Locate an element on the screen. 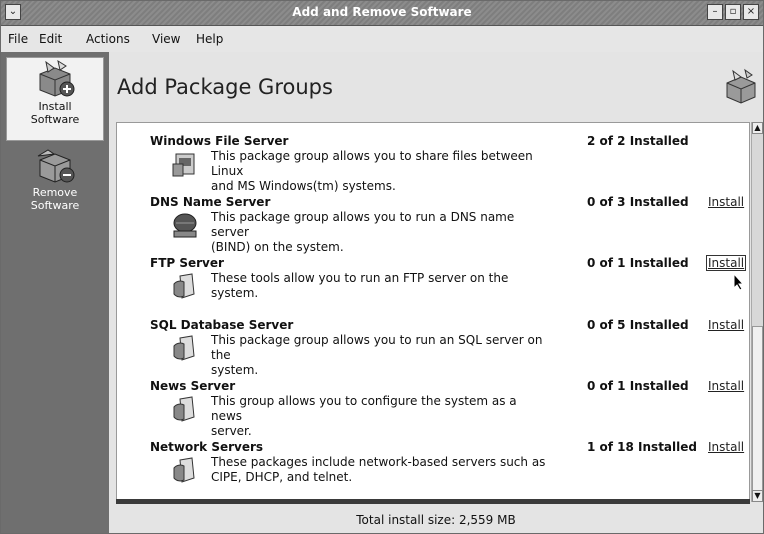 The image size is (764, 534). file-server-icon is located at coordinates (183, 165).